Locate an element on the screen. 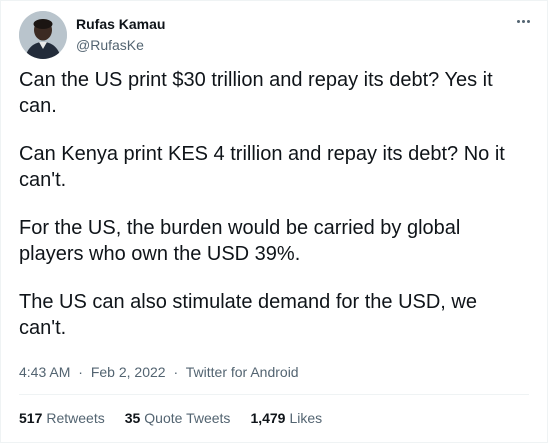 This screenshot has width=548, height=443. quote-tweets-stat: 35 Quote Tweets is located at coordinates (178, 418).